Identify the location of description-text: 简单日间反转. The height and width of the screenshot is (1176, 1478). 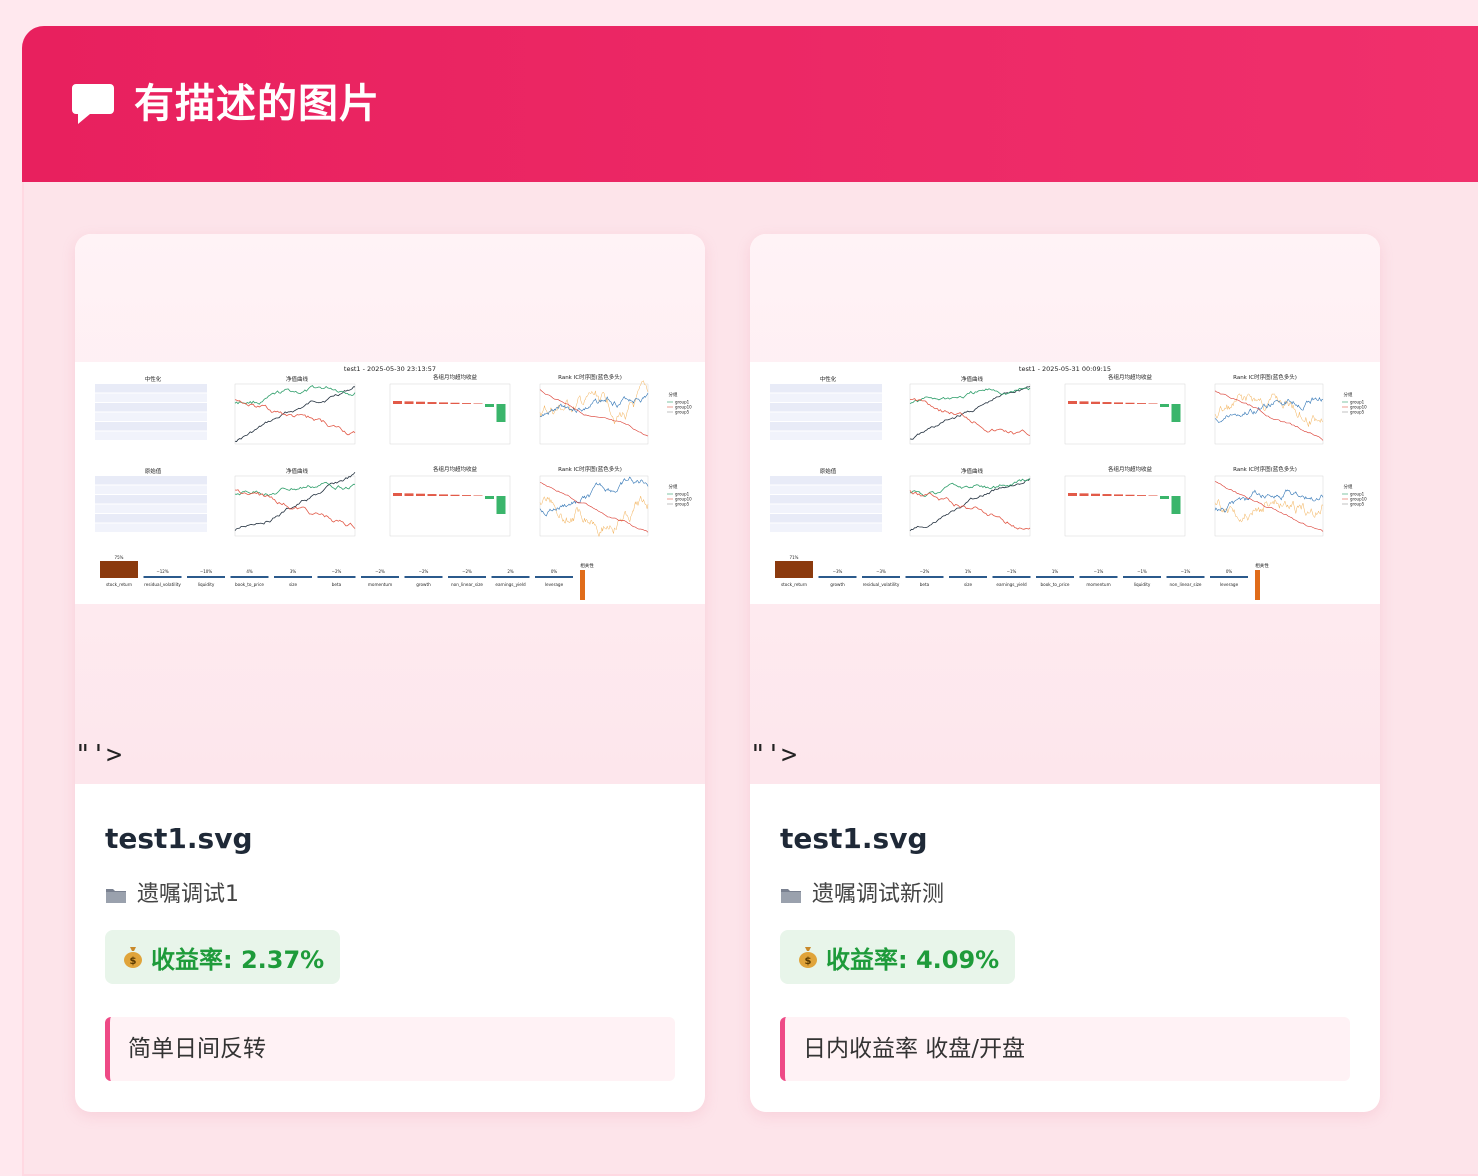
(197, 1049).